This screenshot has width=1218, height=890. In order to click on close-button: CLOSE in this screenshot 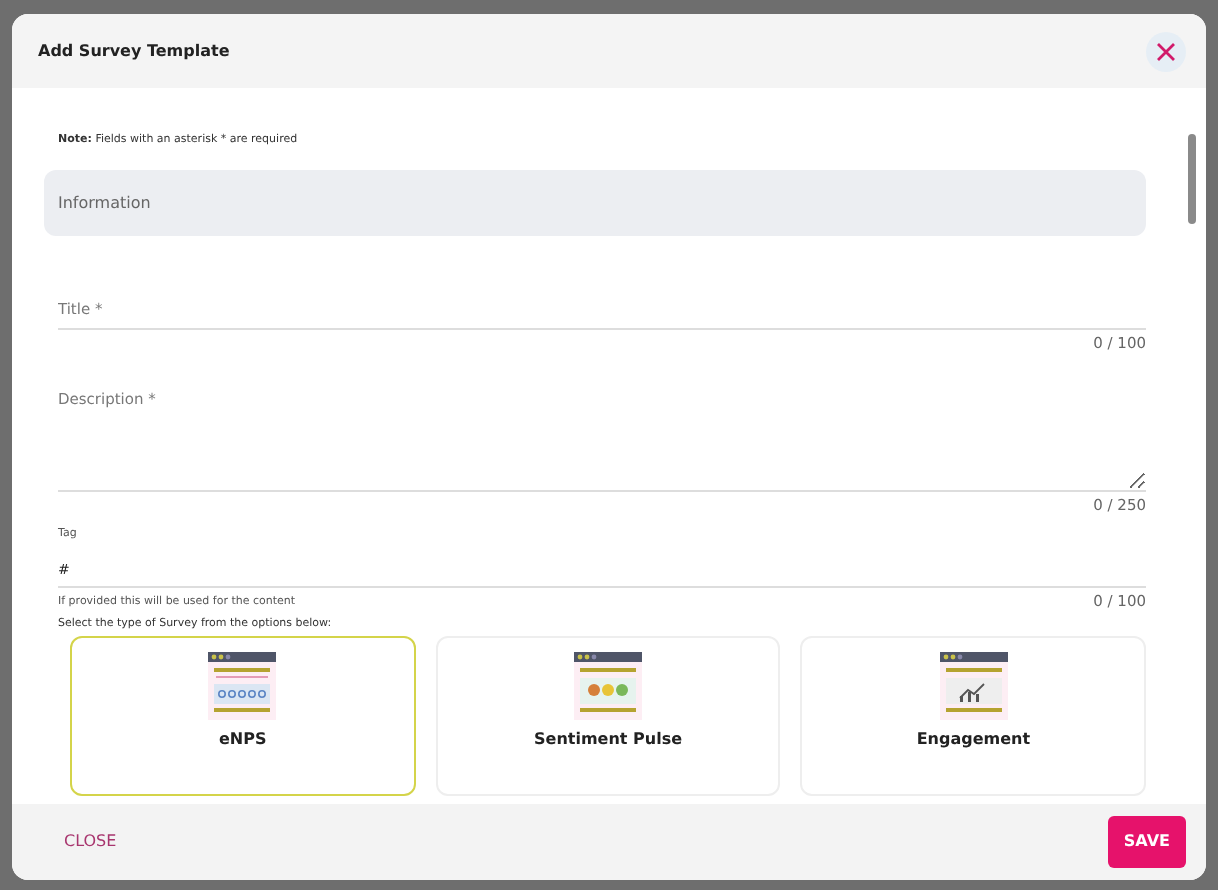, I will do `click(90, 842)`.